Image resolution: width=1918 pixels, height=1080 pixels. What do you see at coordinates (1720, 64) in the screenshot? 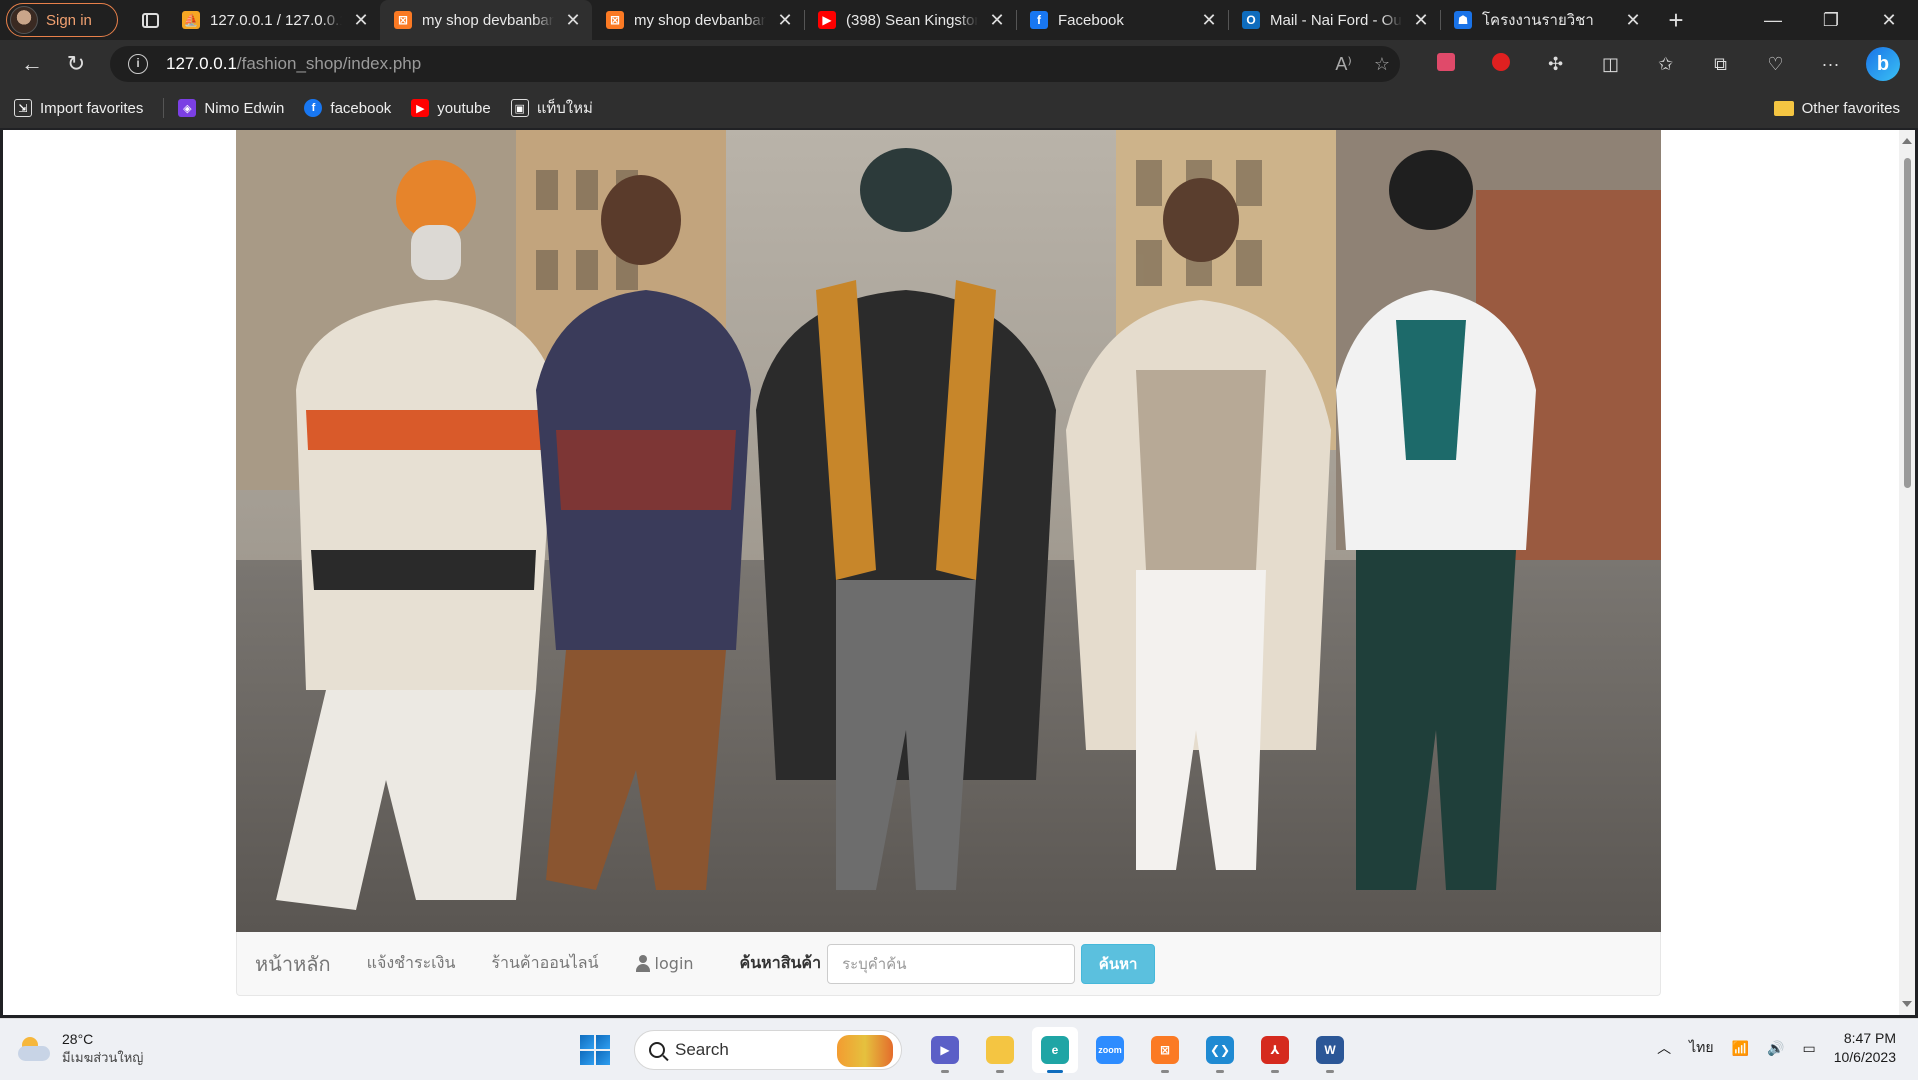
I see `collections-icon: ⧉` at bounding box center [1720, 64].